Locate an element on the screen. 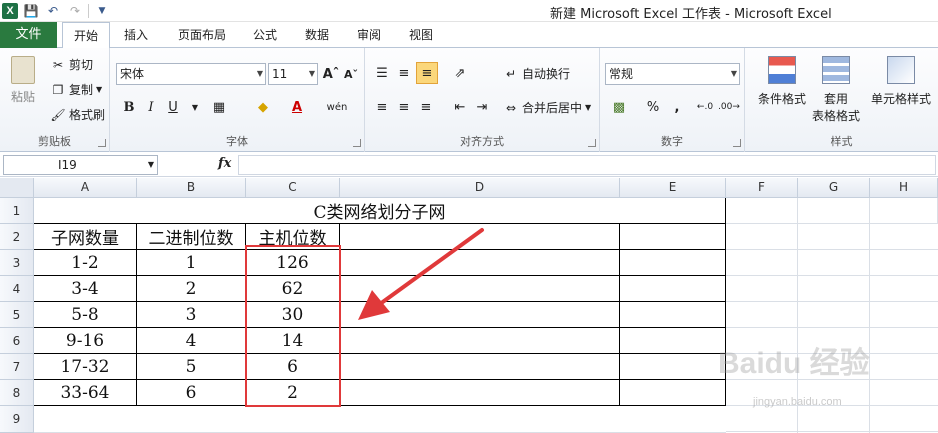  undo-icon: ↶ is located at coordinates (53, 11).